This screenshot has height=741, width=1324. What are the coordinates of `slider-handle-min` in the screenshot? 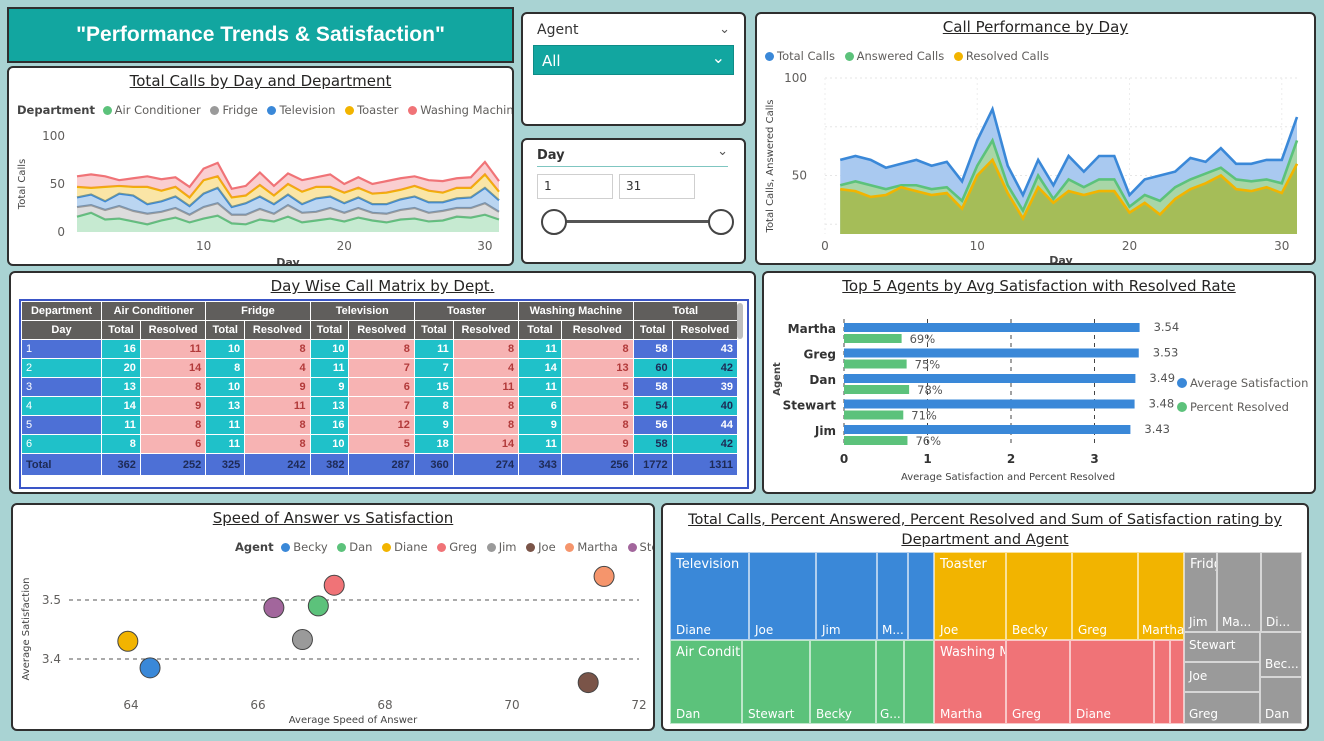 It's located at (554, 222).